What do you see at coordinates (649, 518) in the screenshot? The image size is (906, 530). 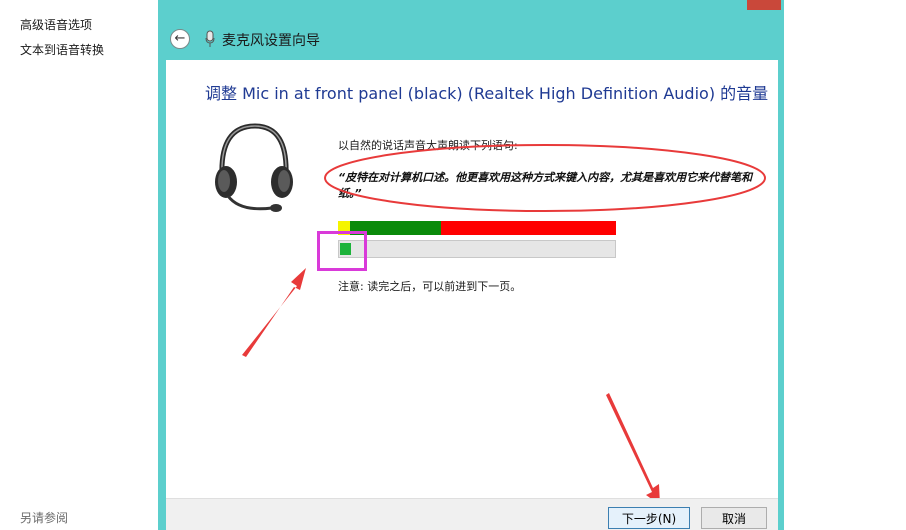 I see `next-button: 下一步(N)` at bounding box center [649, 518].